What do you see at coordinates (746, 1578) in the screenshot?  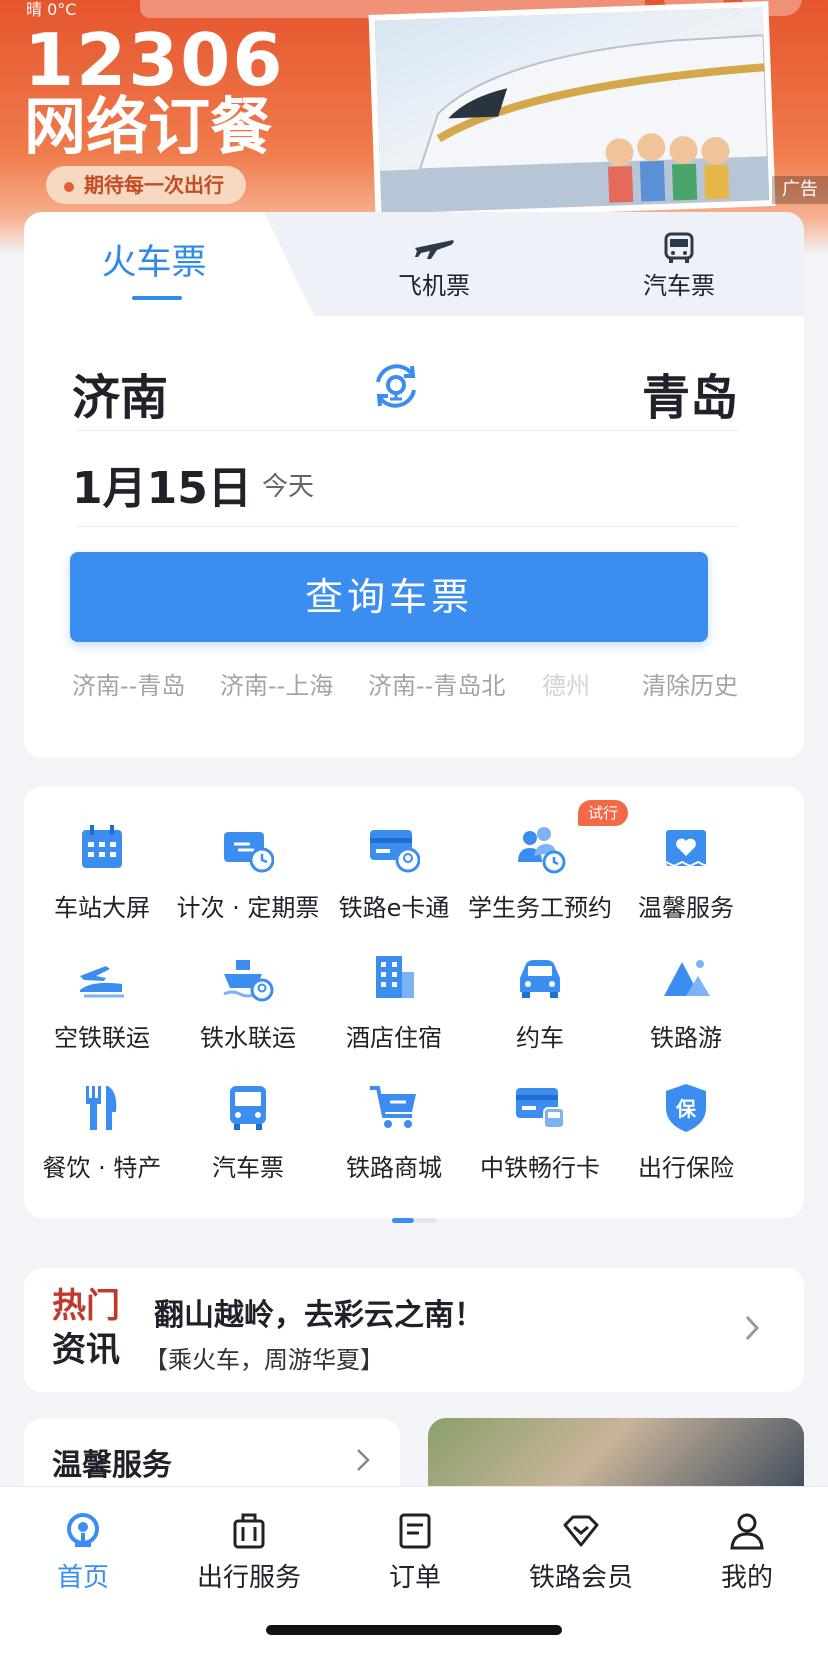 I see `tab-label: 我的` at bounding box center [746, 1578].